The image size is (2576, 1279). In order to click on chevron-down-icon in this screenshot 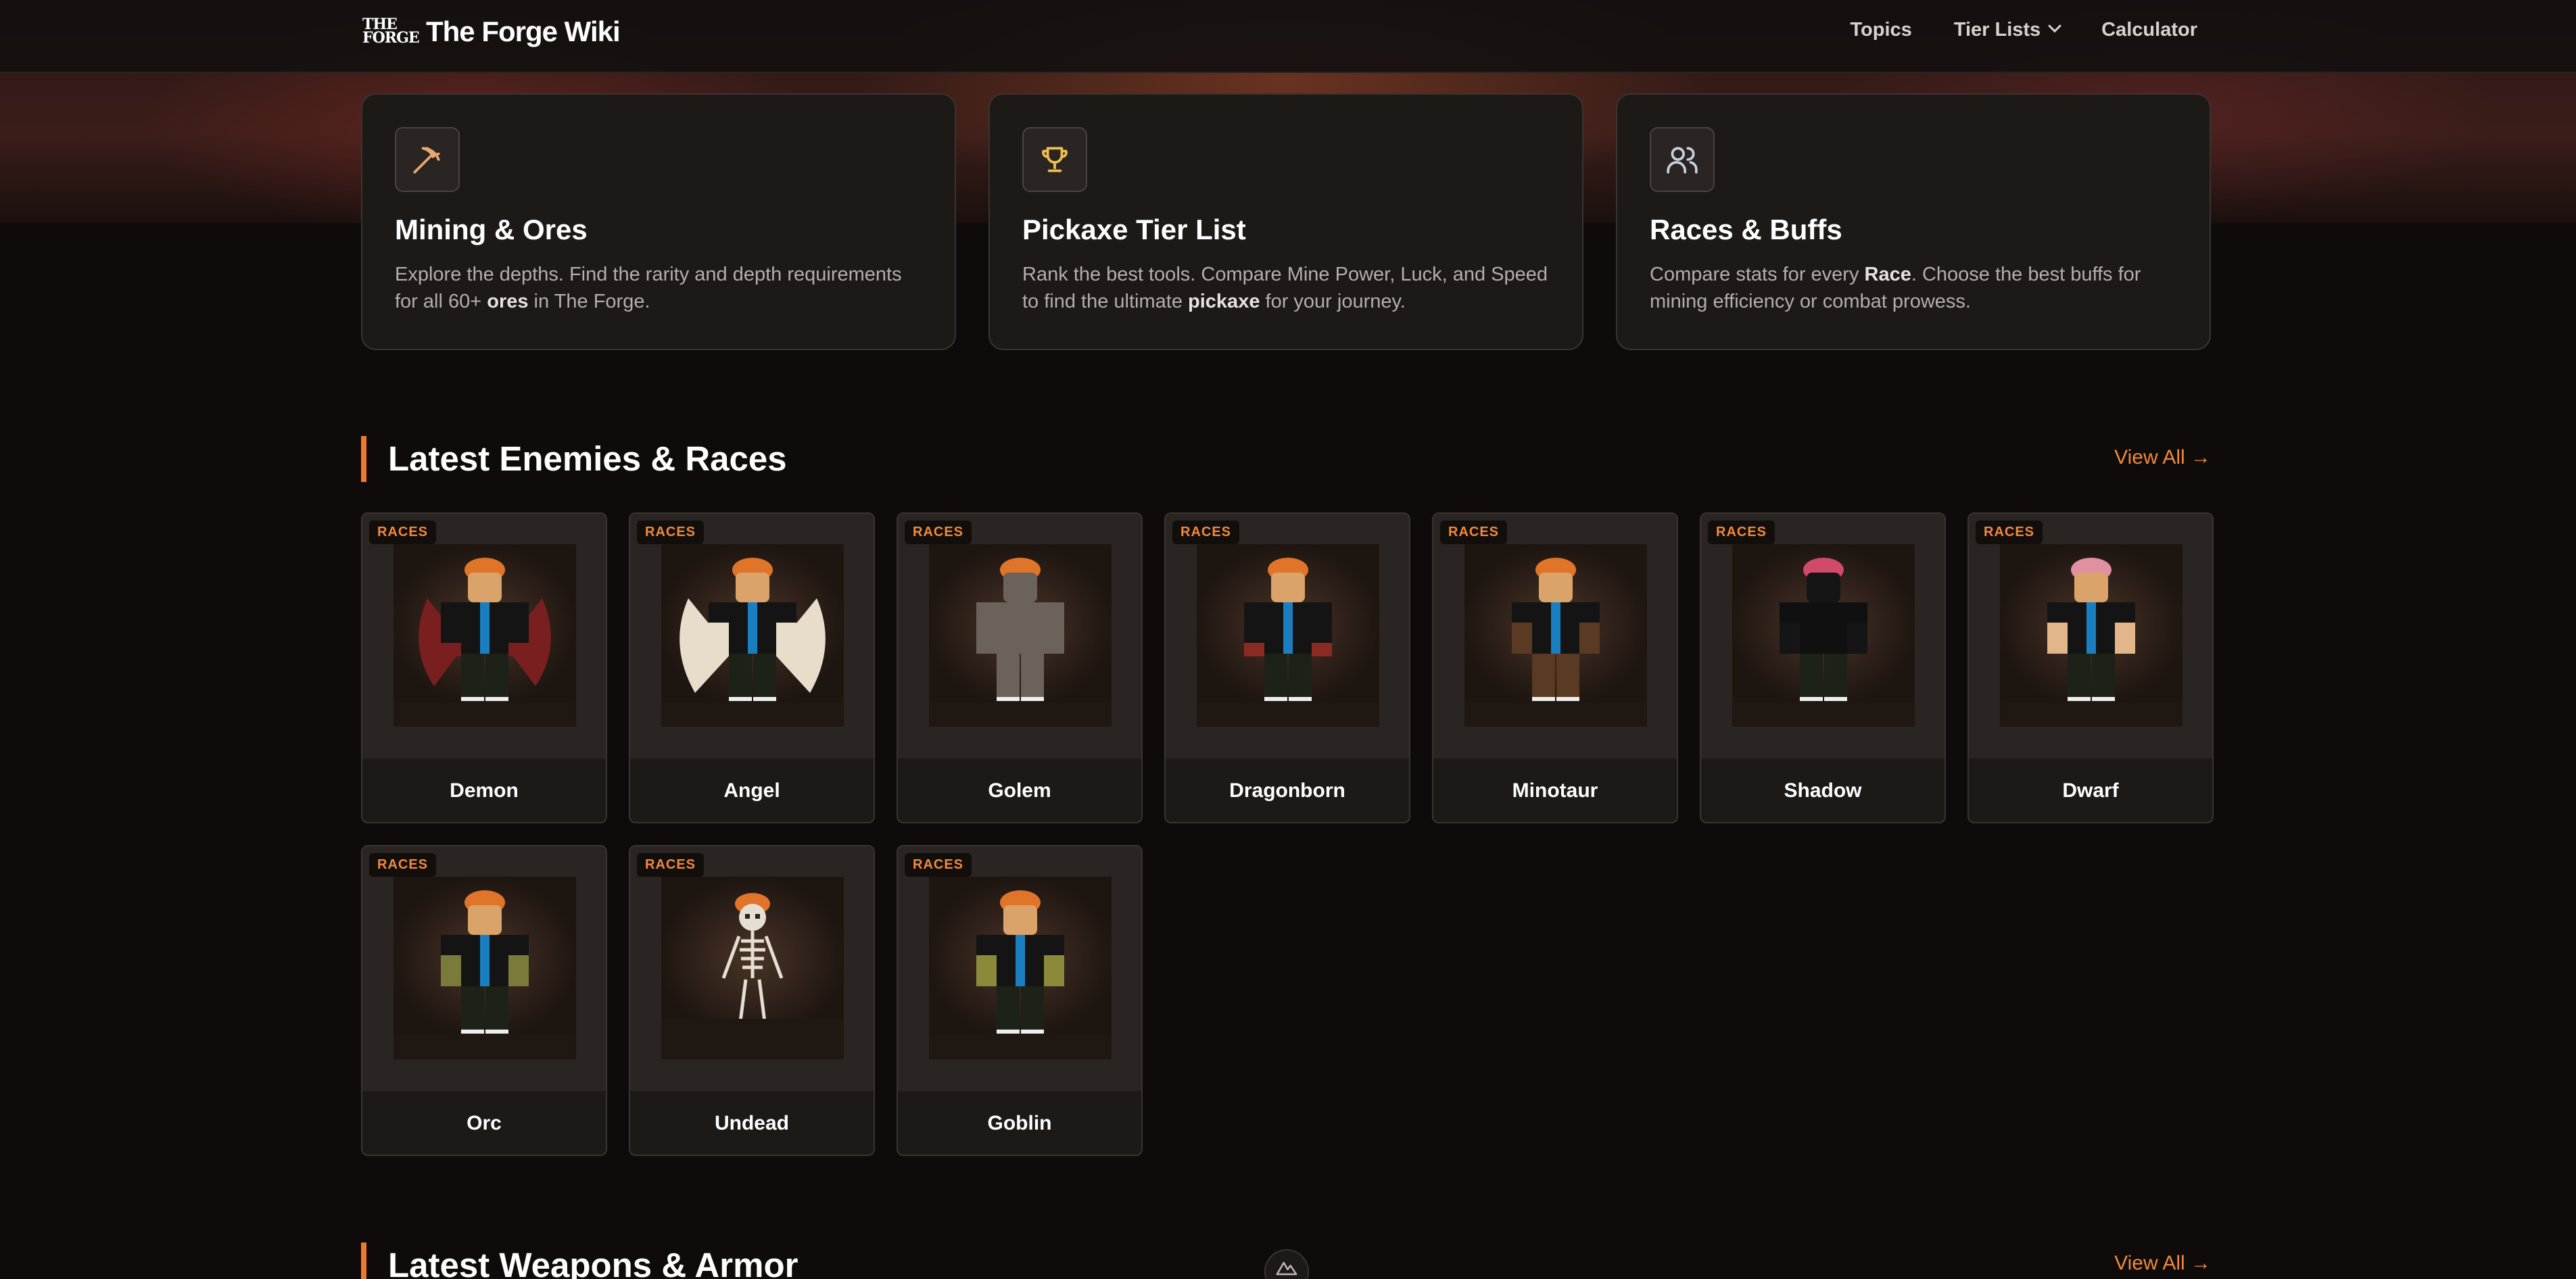, I will do `click(2055, 26)`.